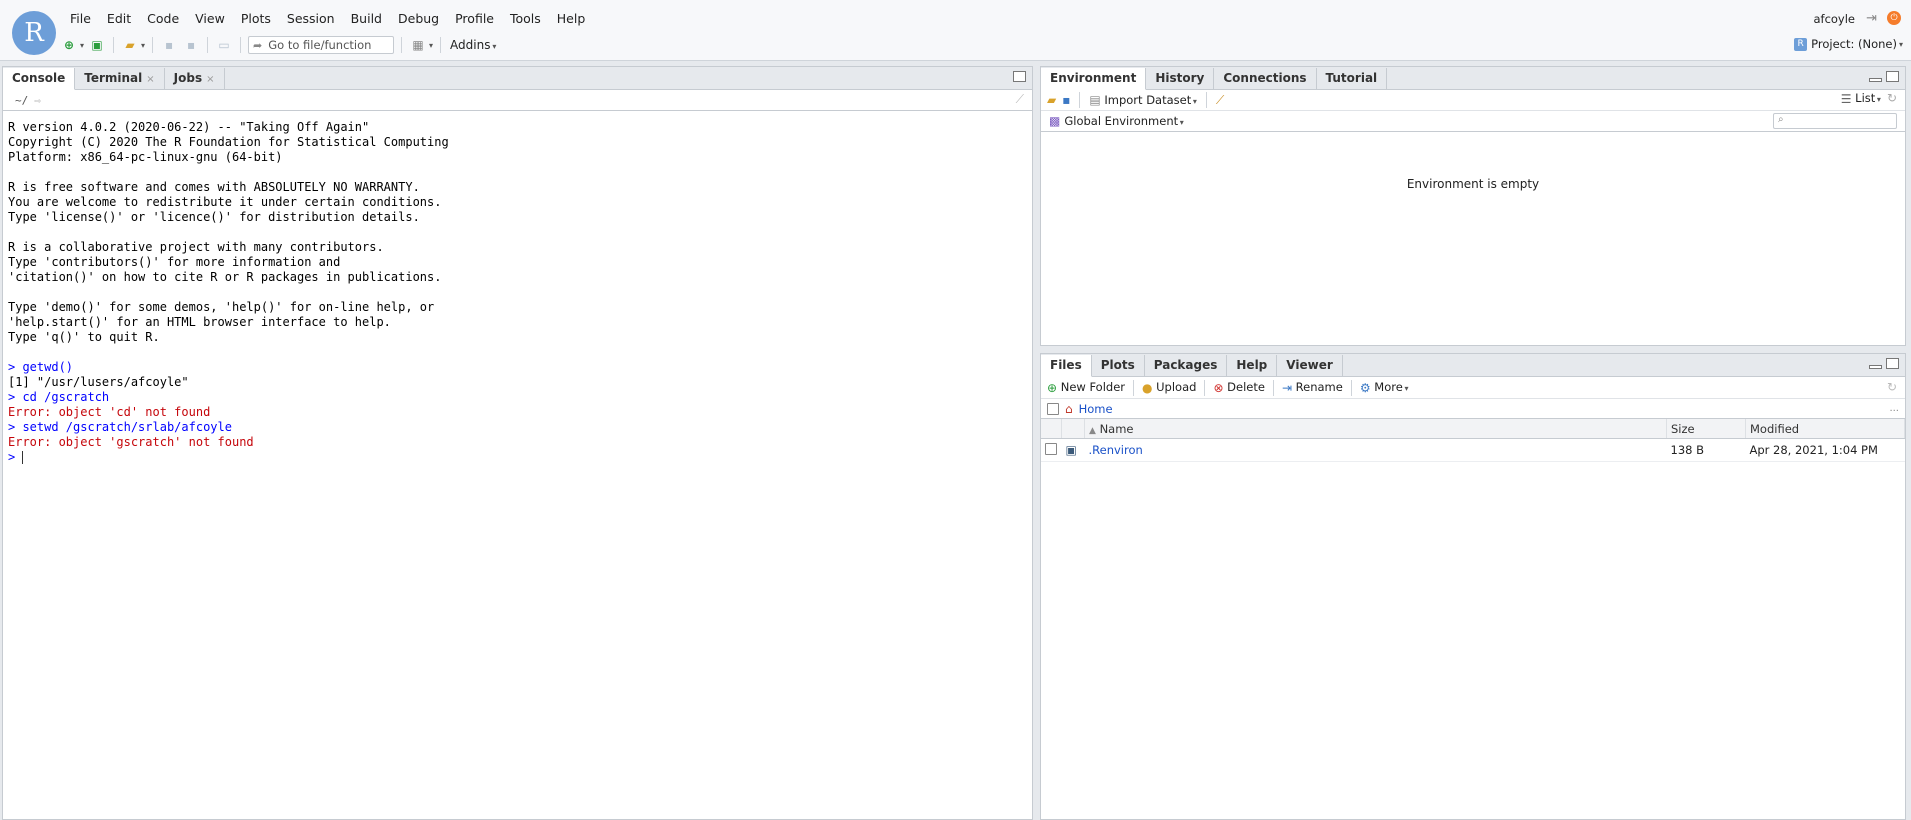 The image size is (1911, 820). Describe the element at coordinates (41, 367) in the screenshot. I see `console-input-line: > getwd()` at that location.